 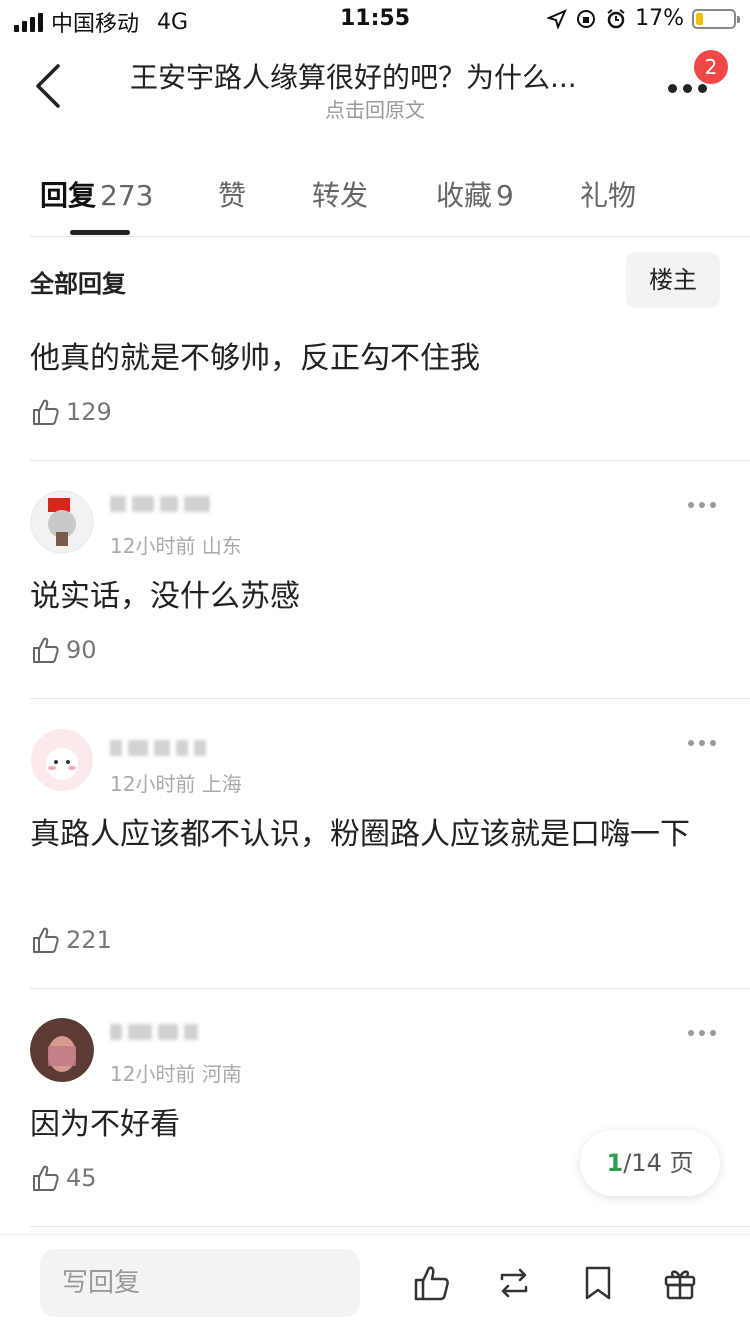 I want to click on nav-header: 王安宇路人缘算很好的吧？为什么... 点击回原文 2, so click(x=375, y=85).